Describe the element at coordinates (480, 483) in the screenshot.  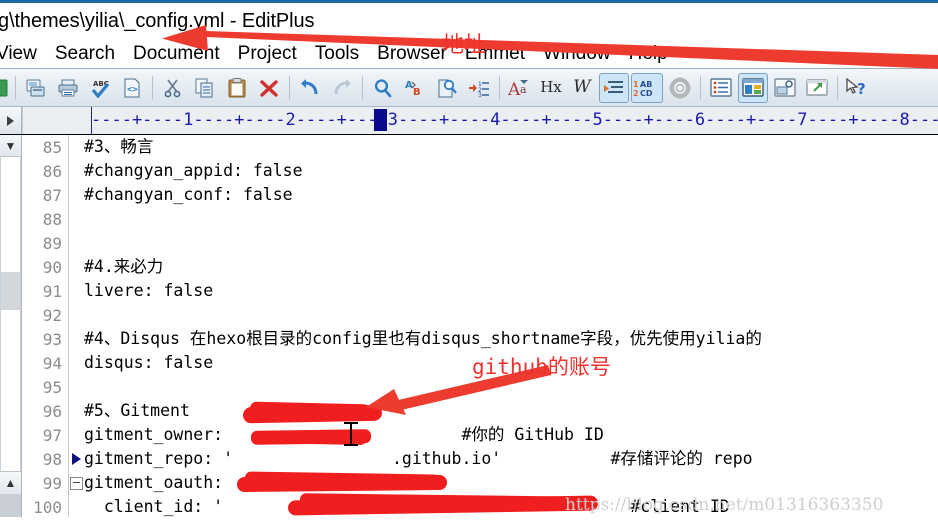
I see `code-line-99: 99 gitment_oauth:` at that location.